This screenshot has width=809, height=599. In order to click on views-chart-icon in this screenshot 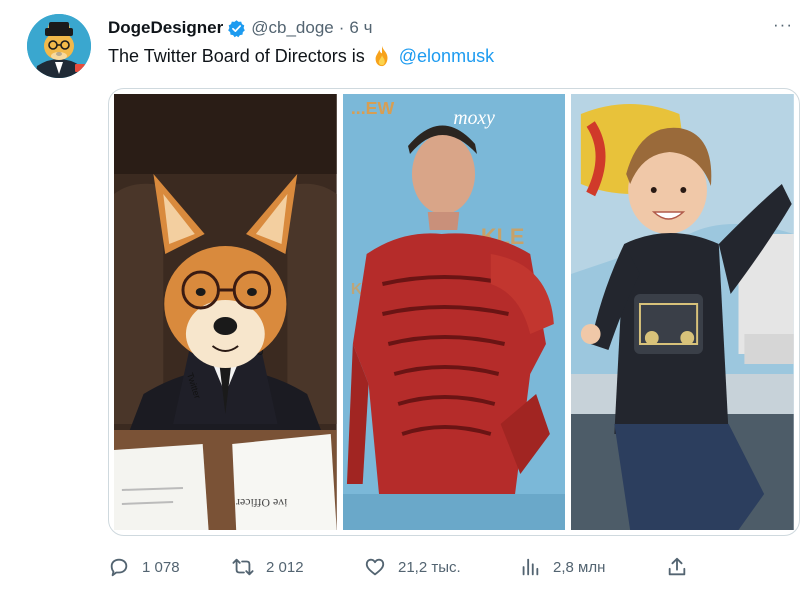, I will do `click(530, 567)`.